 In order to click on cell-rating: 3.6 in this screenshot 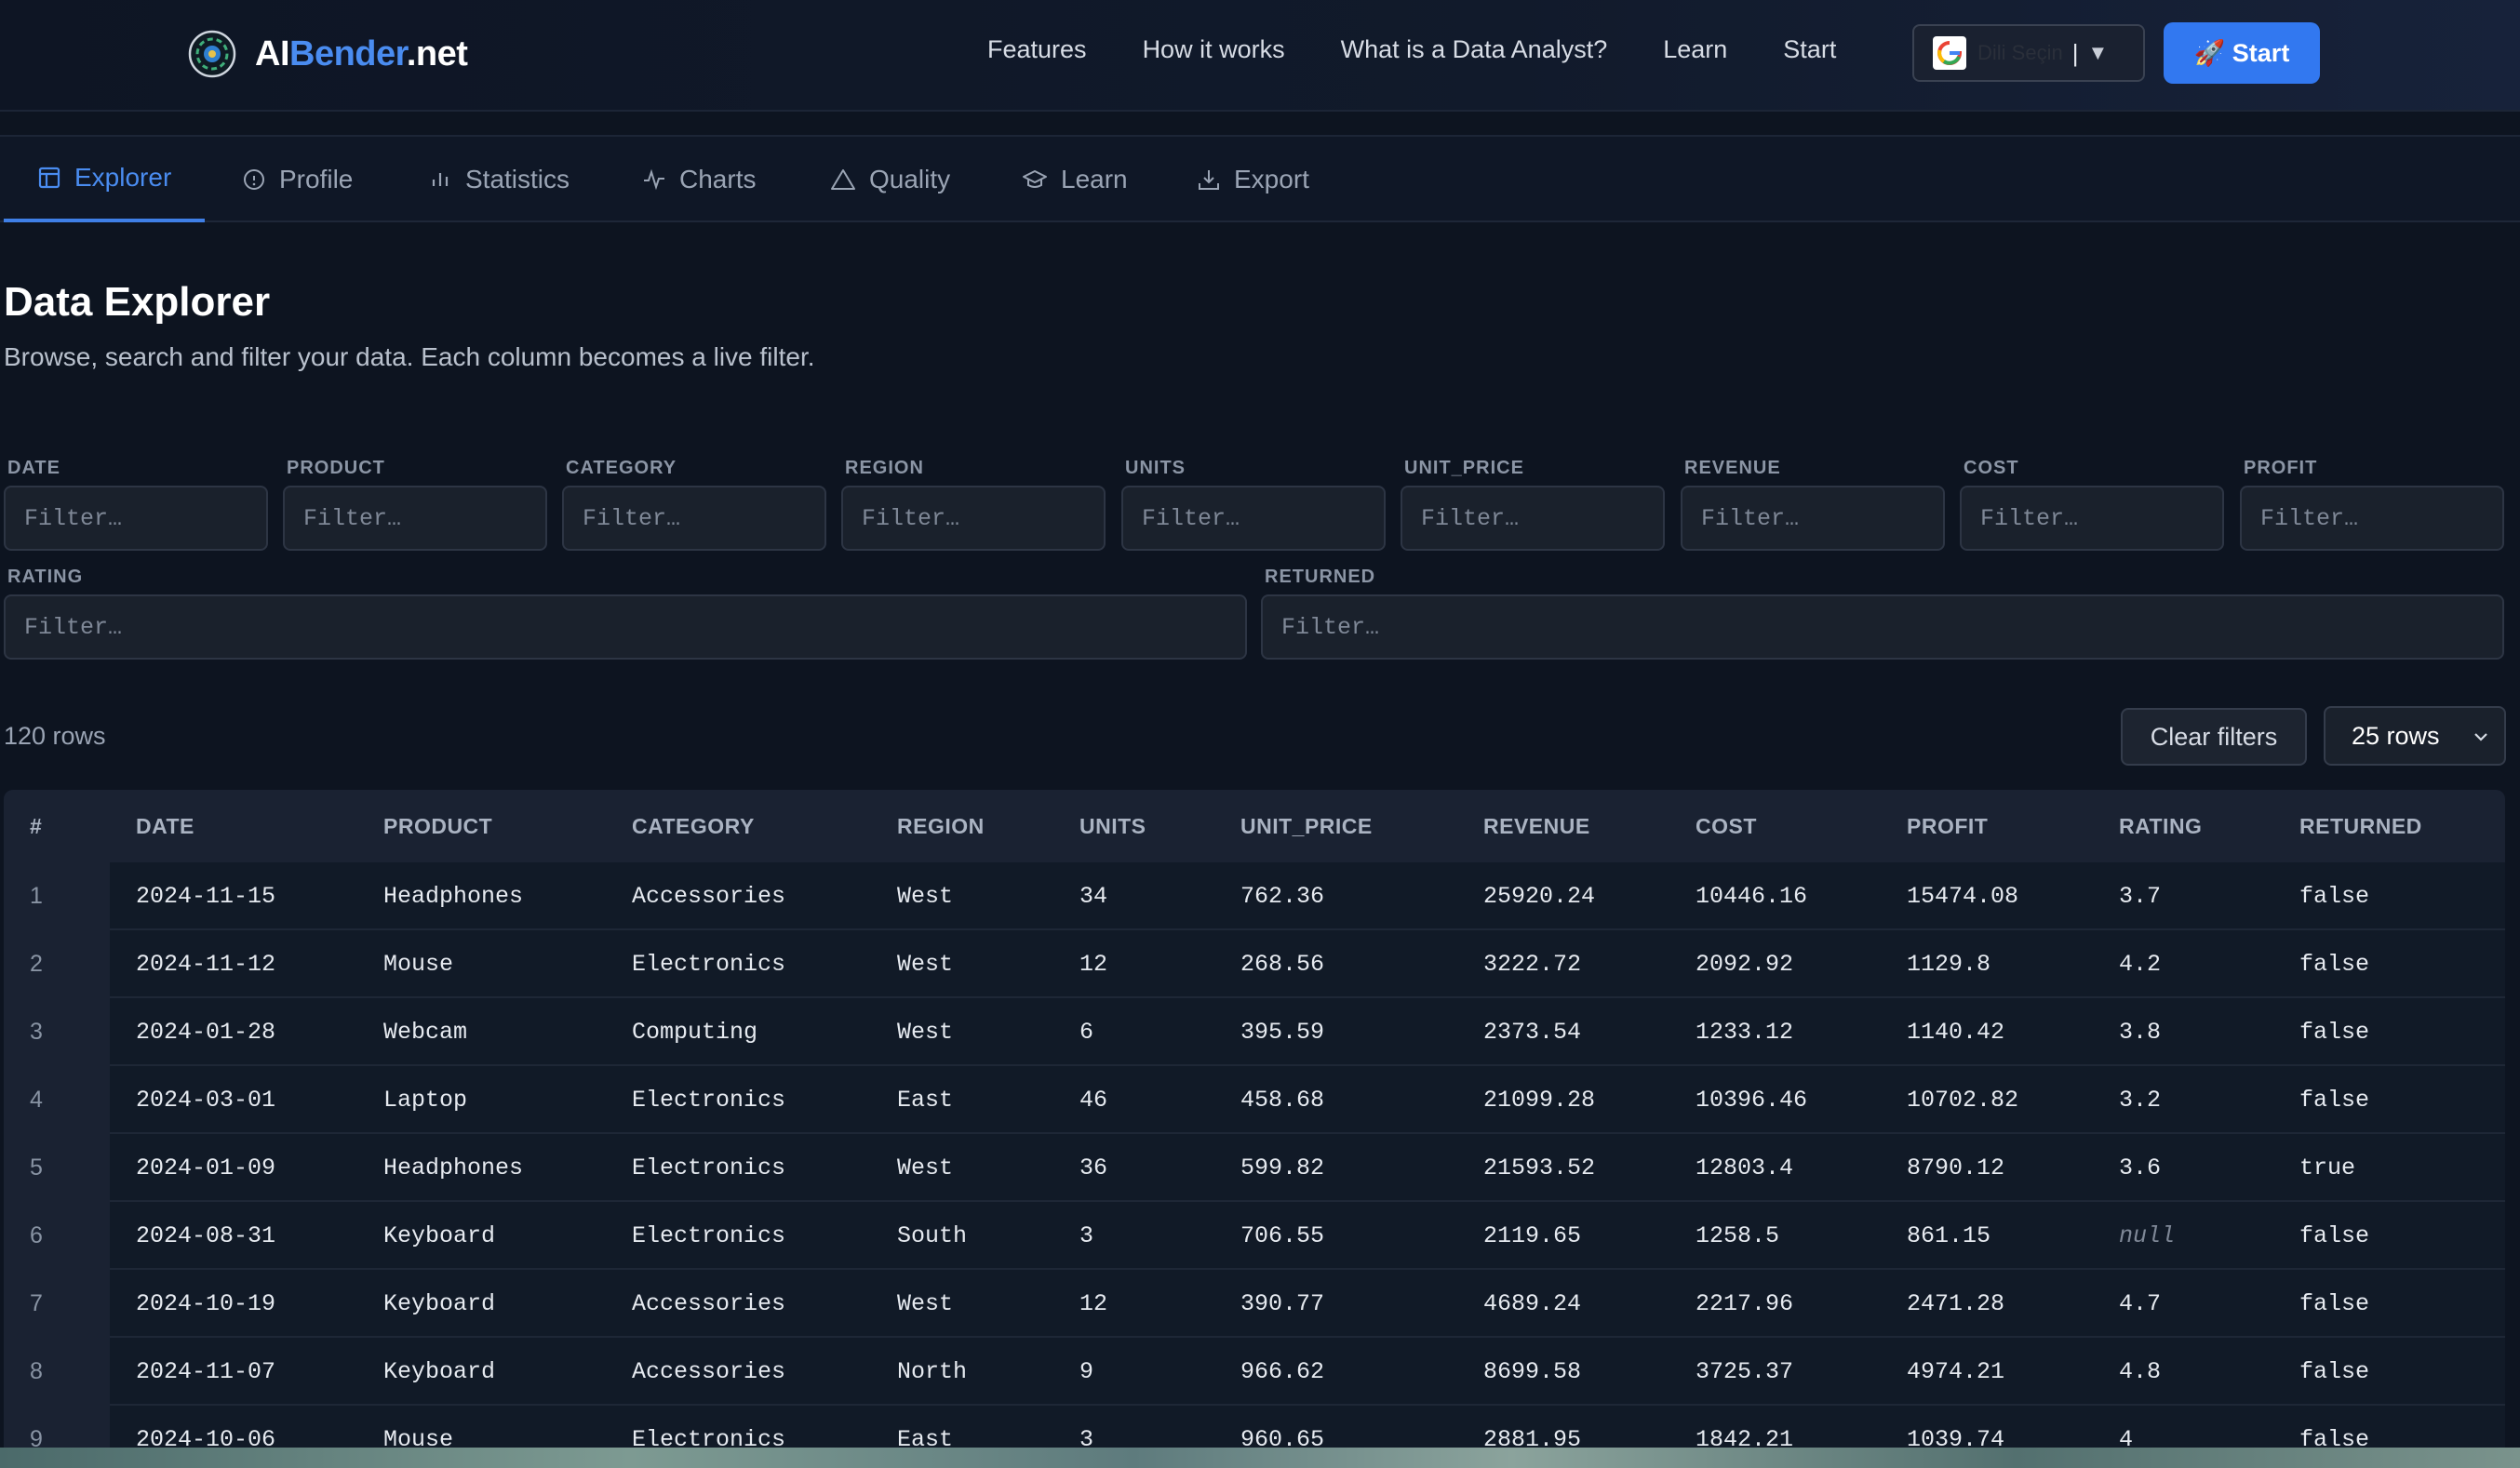, I will do `click(2140, 1167)`.